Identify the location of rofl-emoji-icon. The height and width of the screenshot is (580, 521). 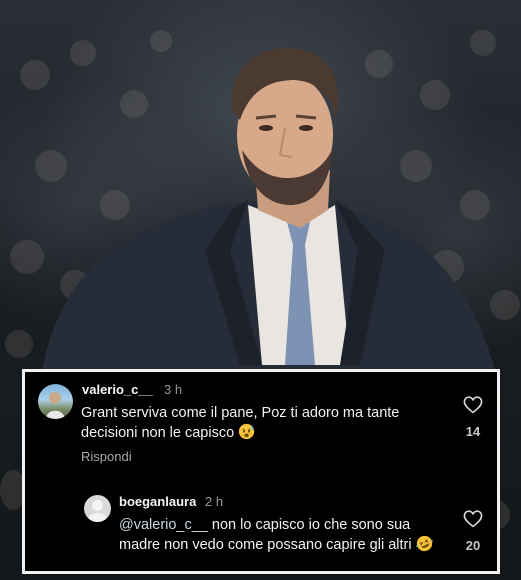
(424, 543).